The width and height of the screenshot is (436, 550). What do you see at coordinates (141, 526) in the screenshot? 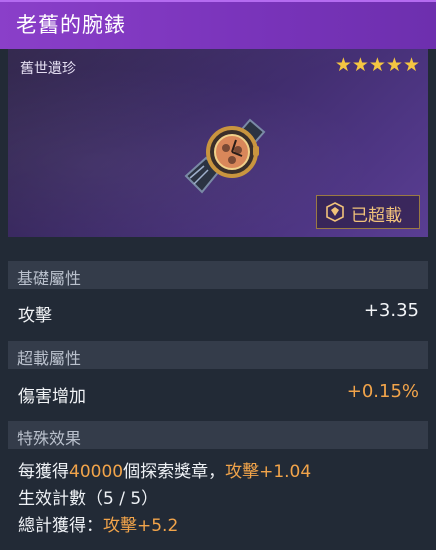
I see `effect-total: 攻擊+5.2` at bounding box center [141, 526].